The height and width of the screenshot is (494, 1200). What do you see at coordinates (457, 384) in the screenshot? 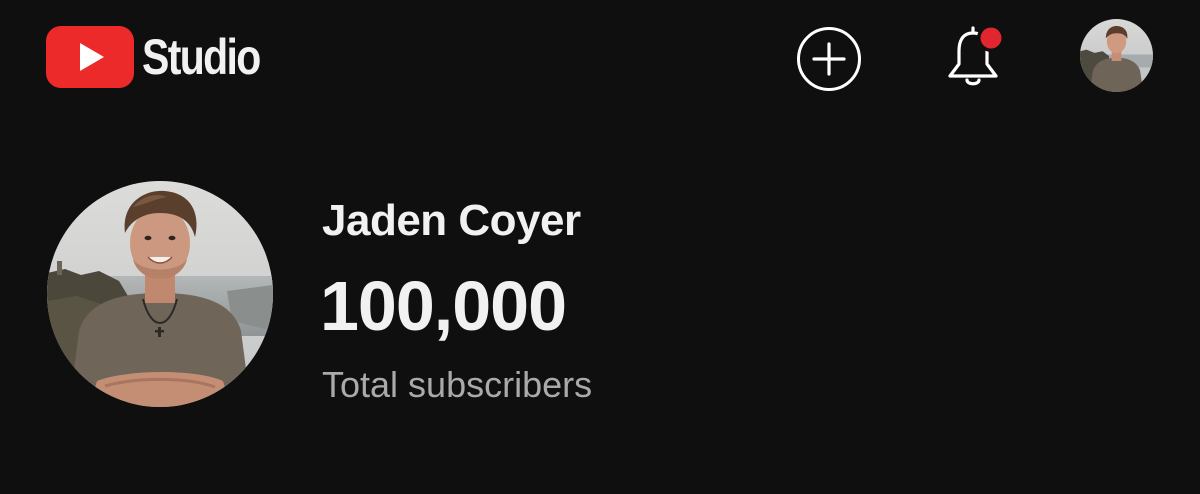
I see `subscriber-count-label: Total subscribers` at bounding box center [457, 384].